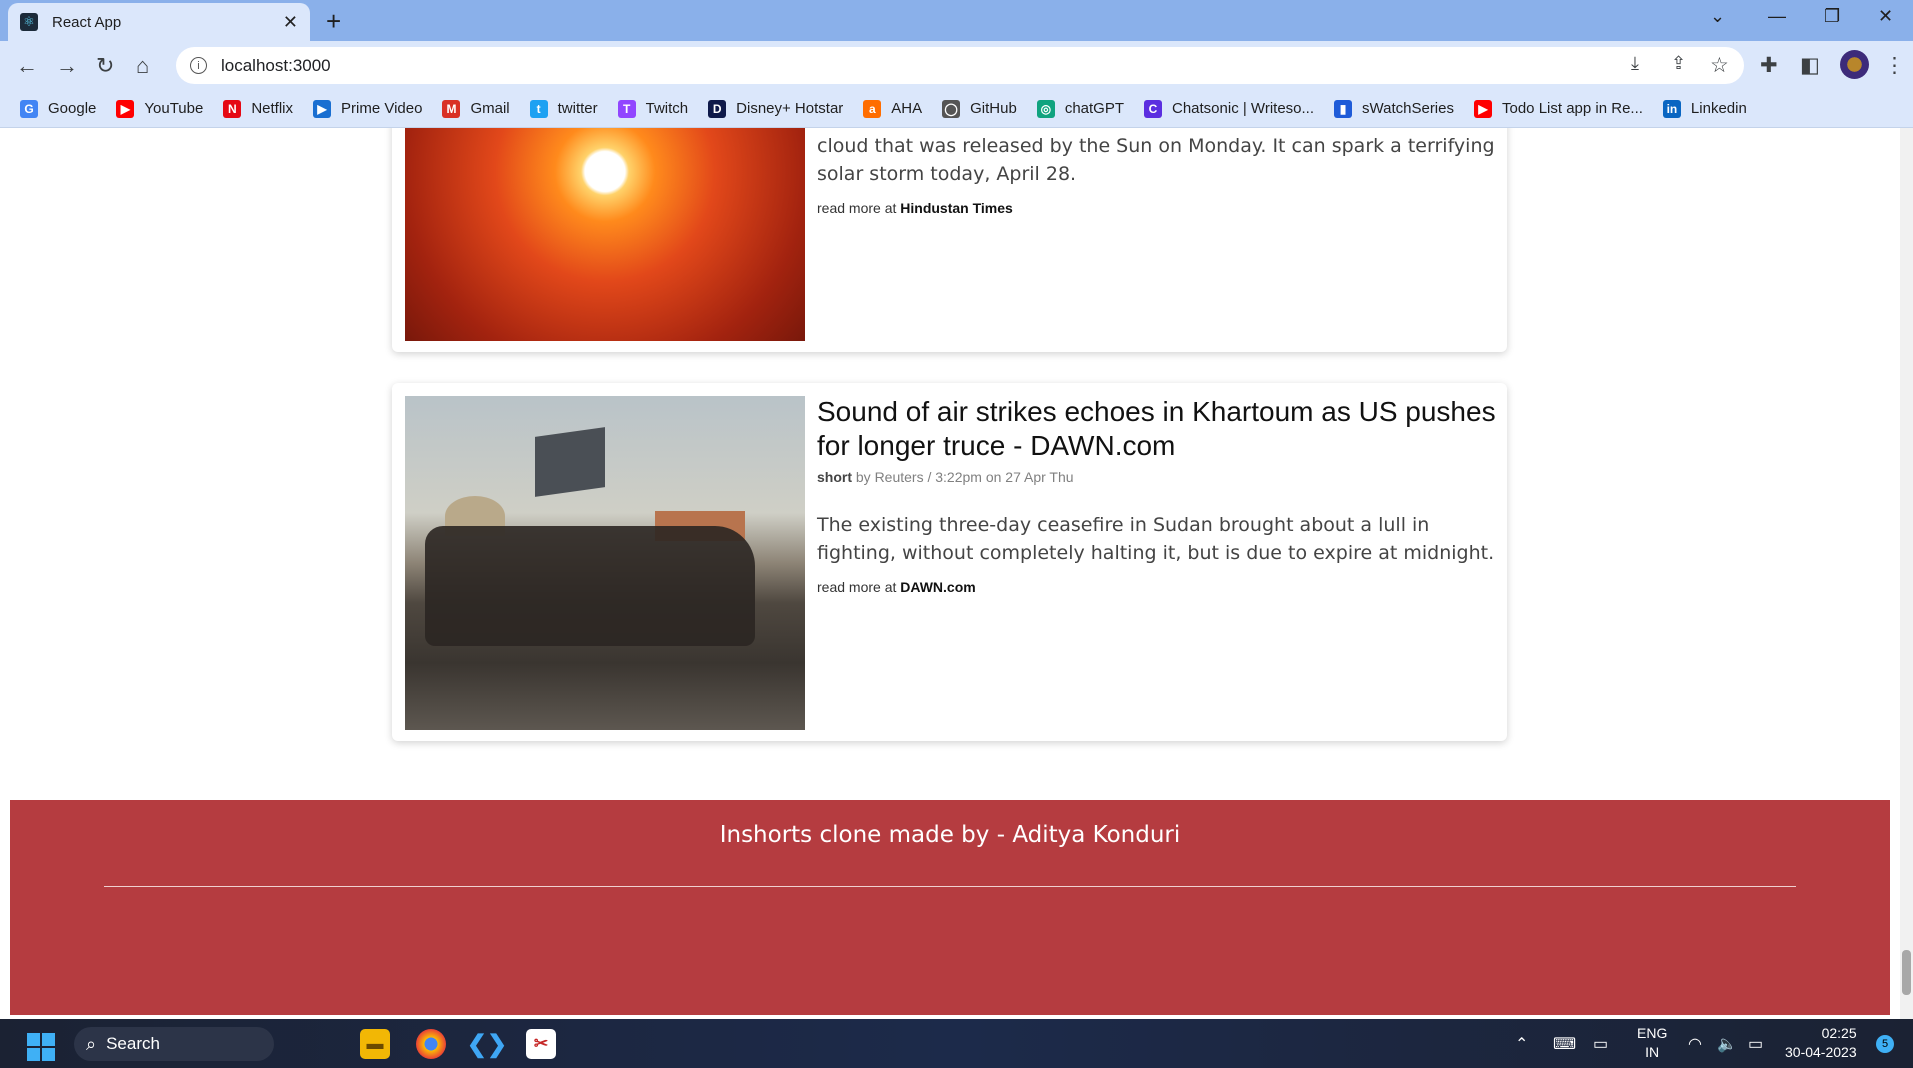 This screenshot has height=1068, width=1913. I want to click on minimize-icon: —, so click(1777, 16).